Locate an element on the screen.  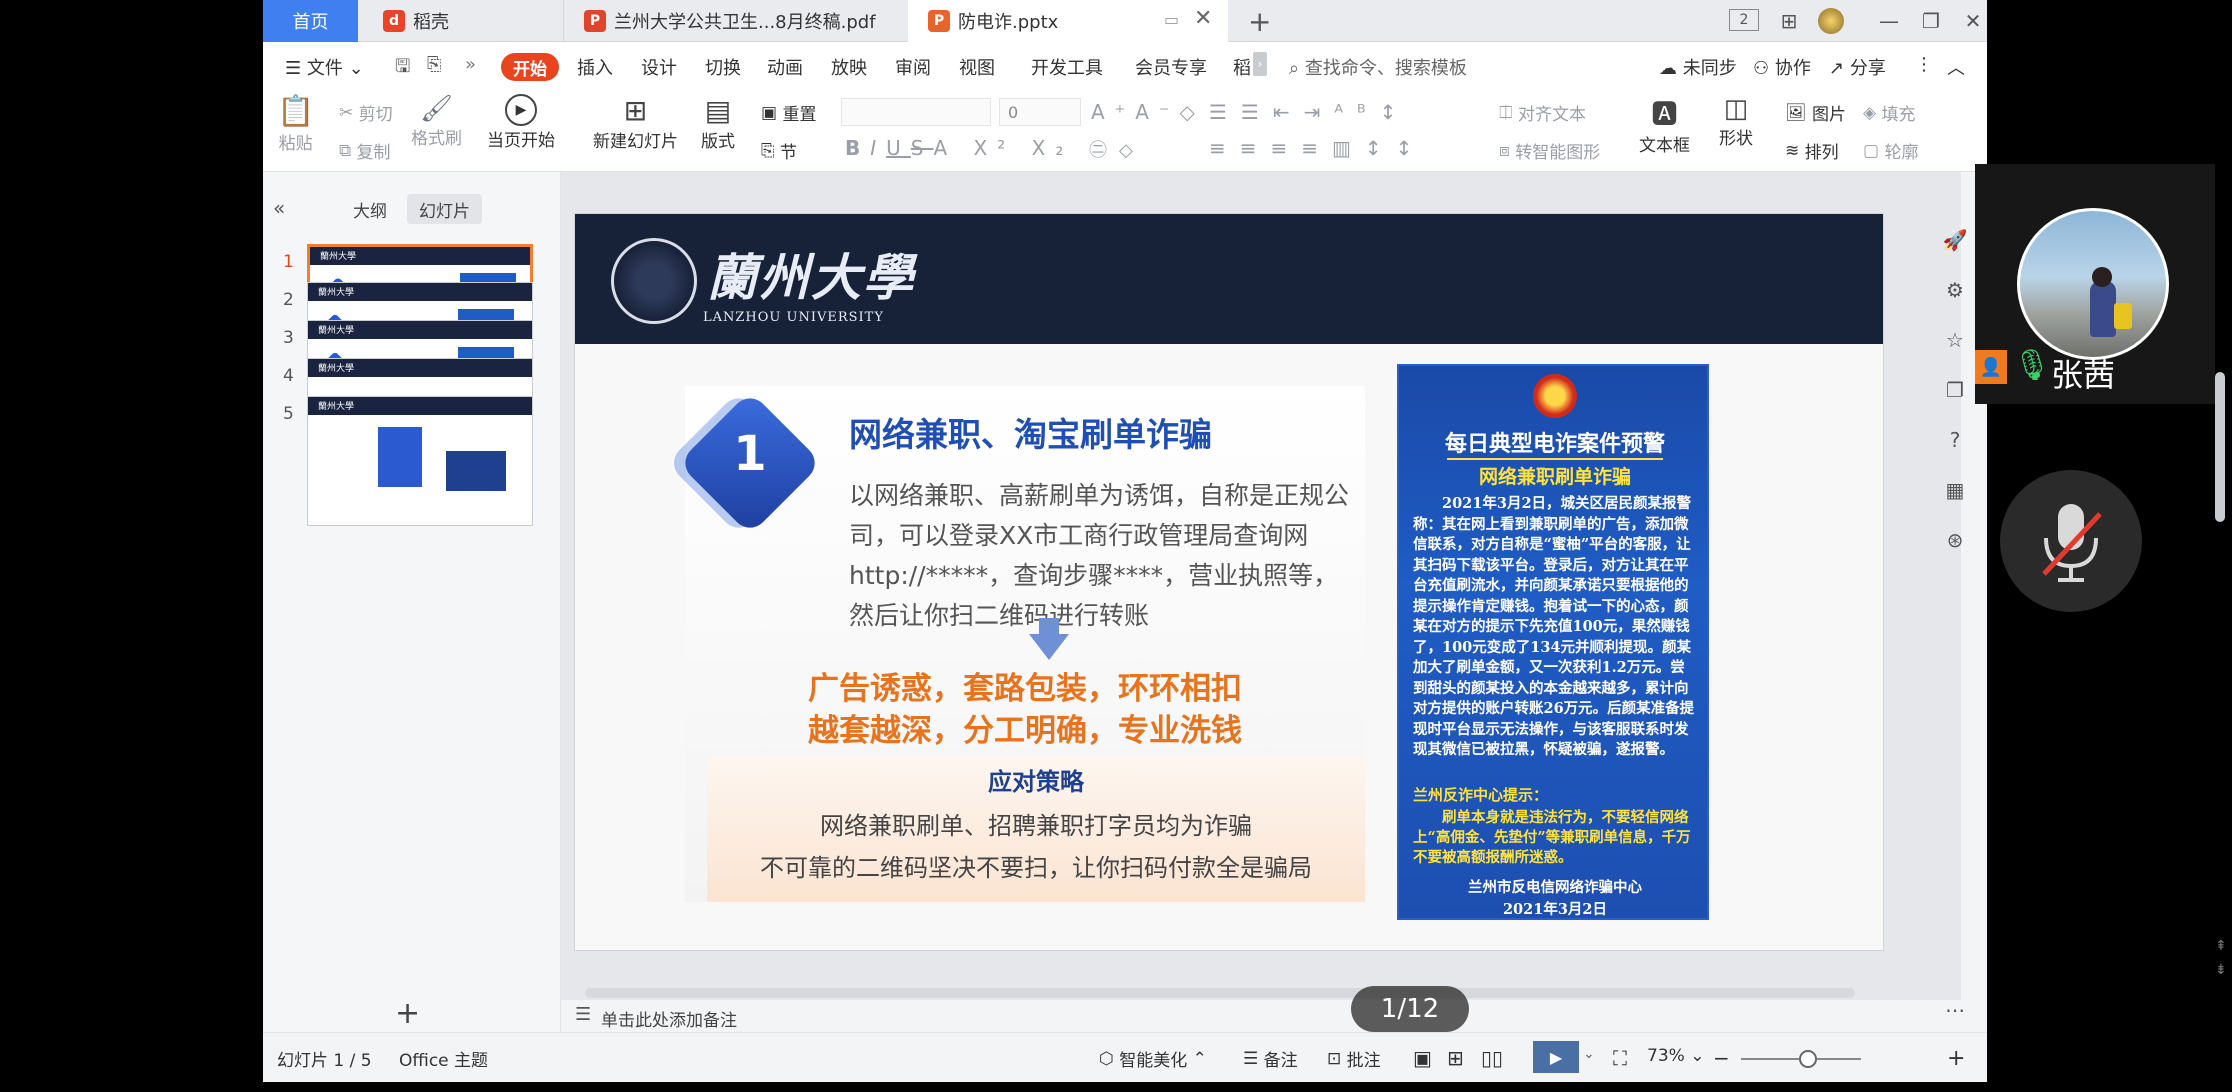
zoom-slider-handle is located at coordinates (1808, 1059).